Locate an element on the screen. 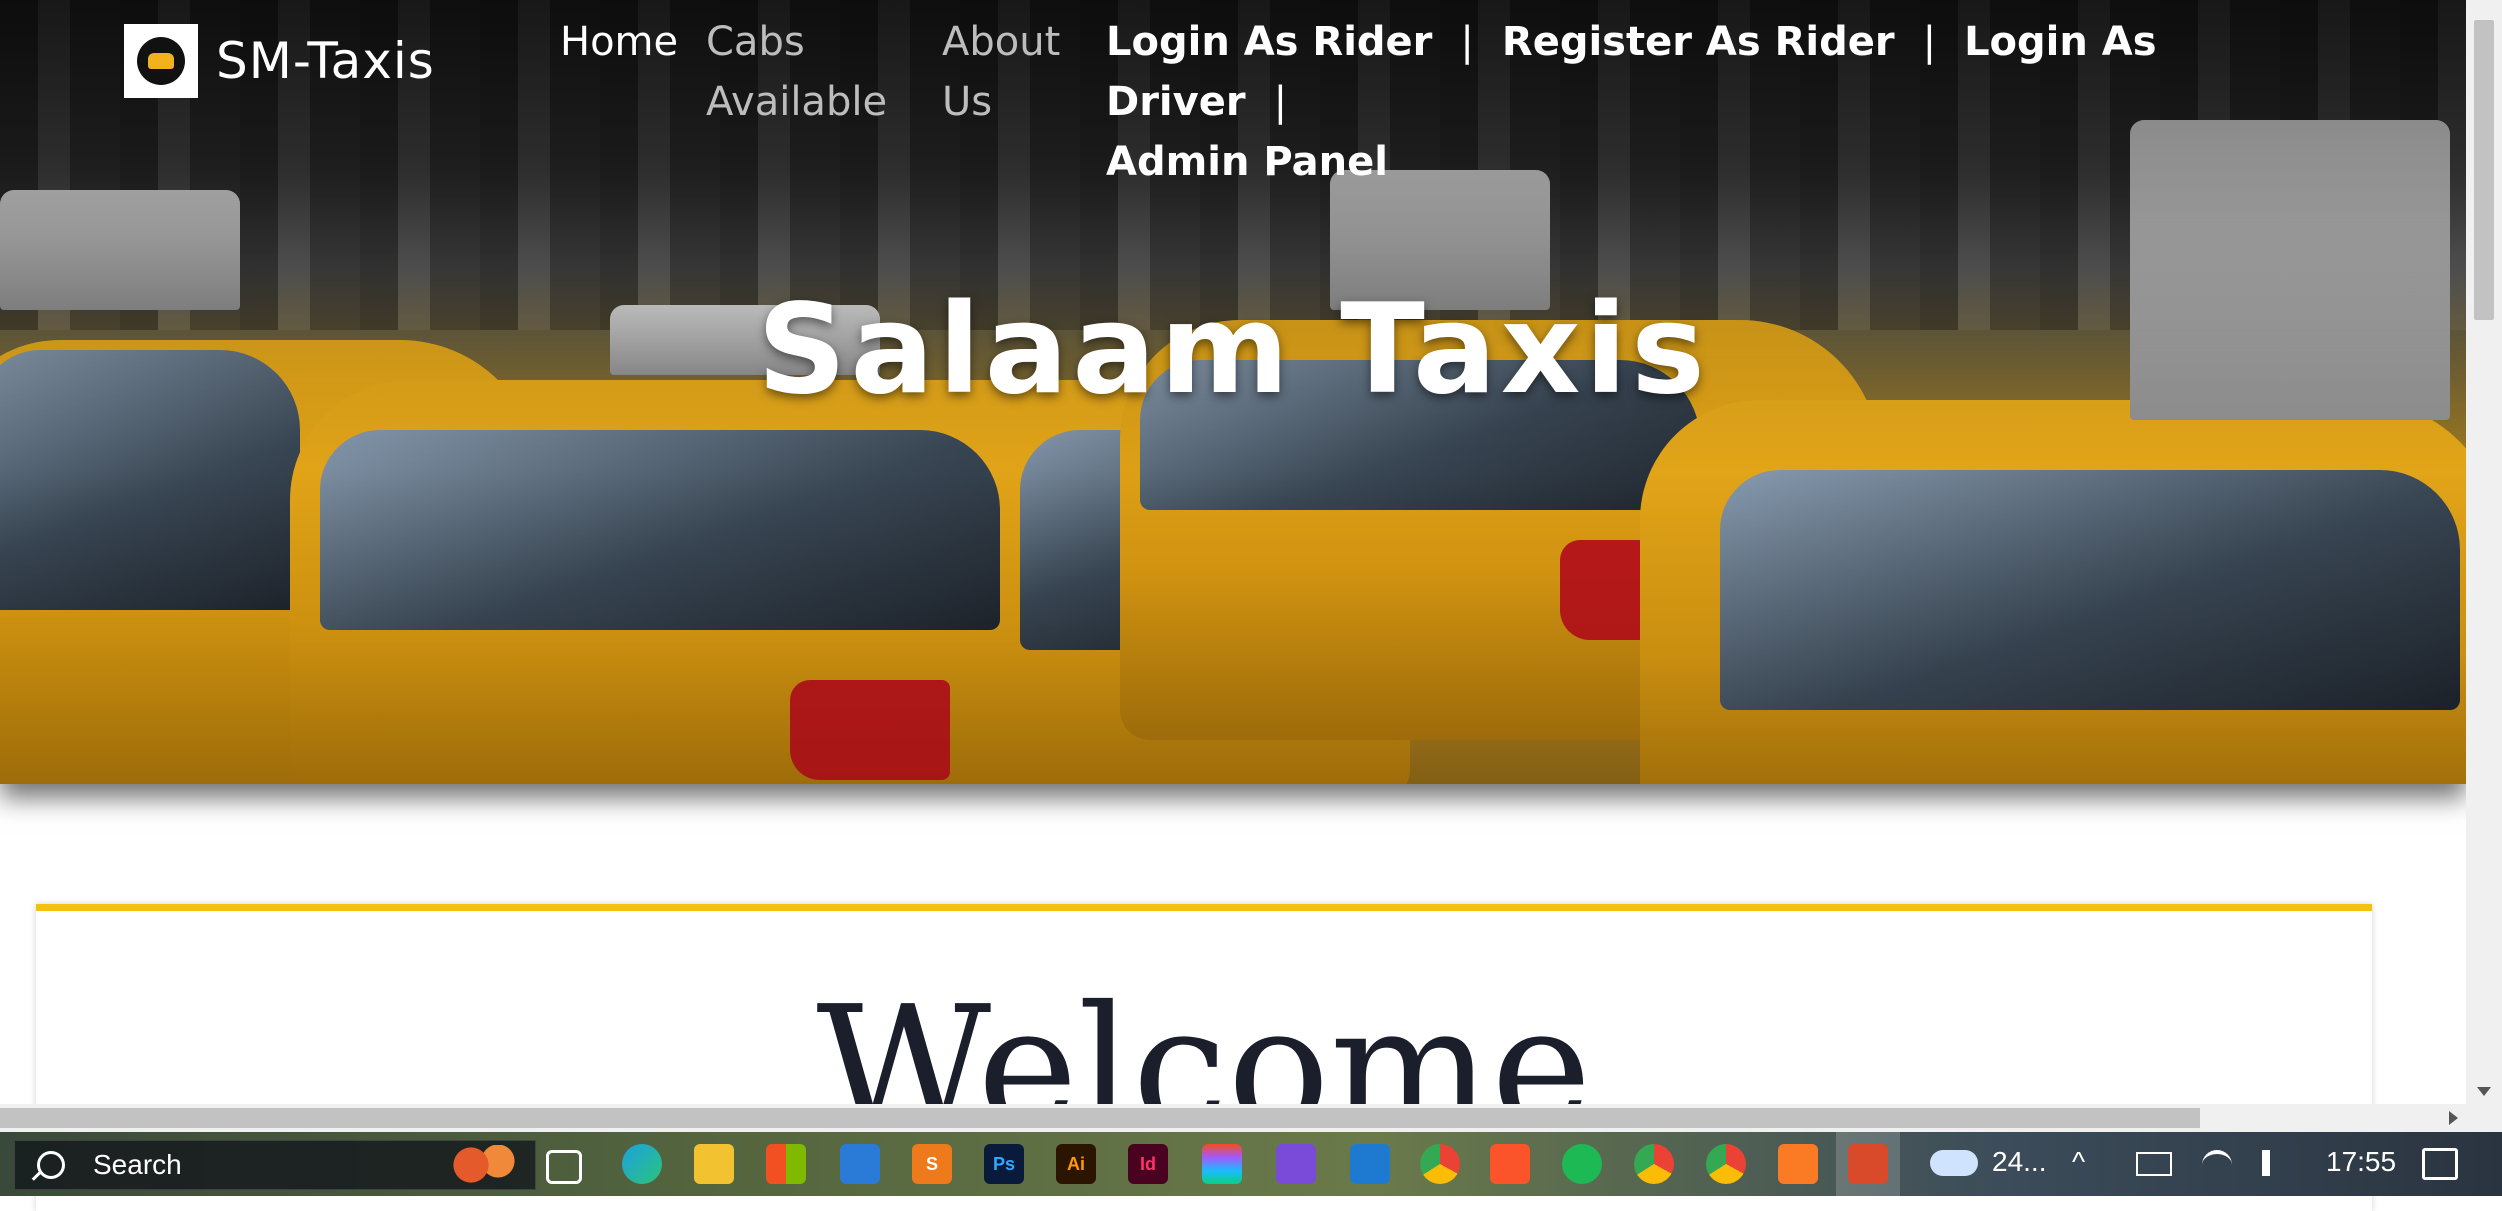 The width and height of the screenshot is (2502, 1211). brave-icon is located at coordinates (1510, 1164).